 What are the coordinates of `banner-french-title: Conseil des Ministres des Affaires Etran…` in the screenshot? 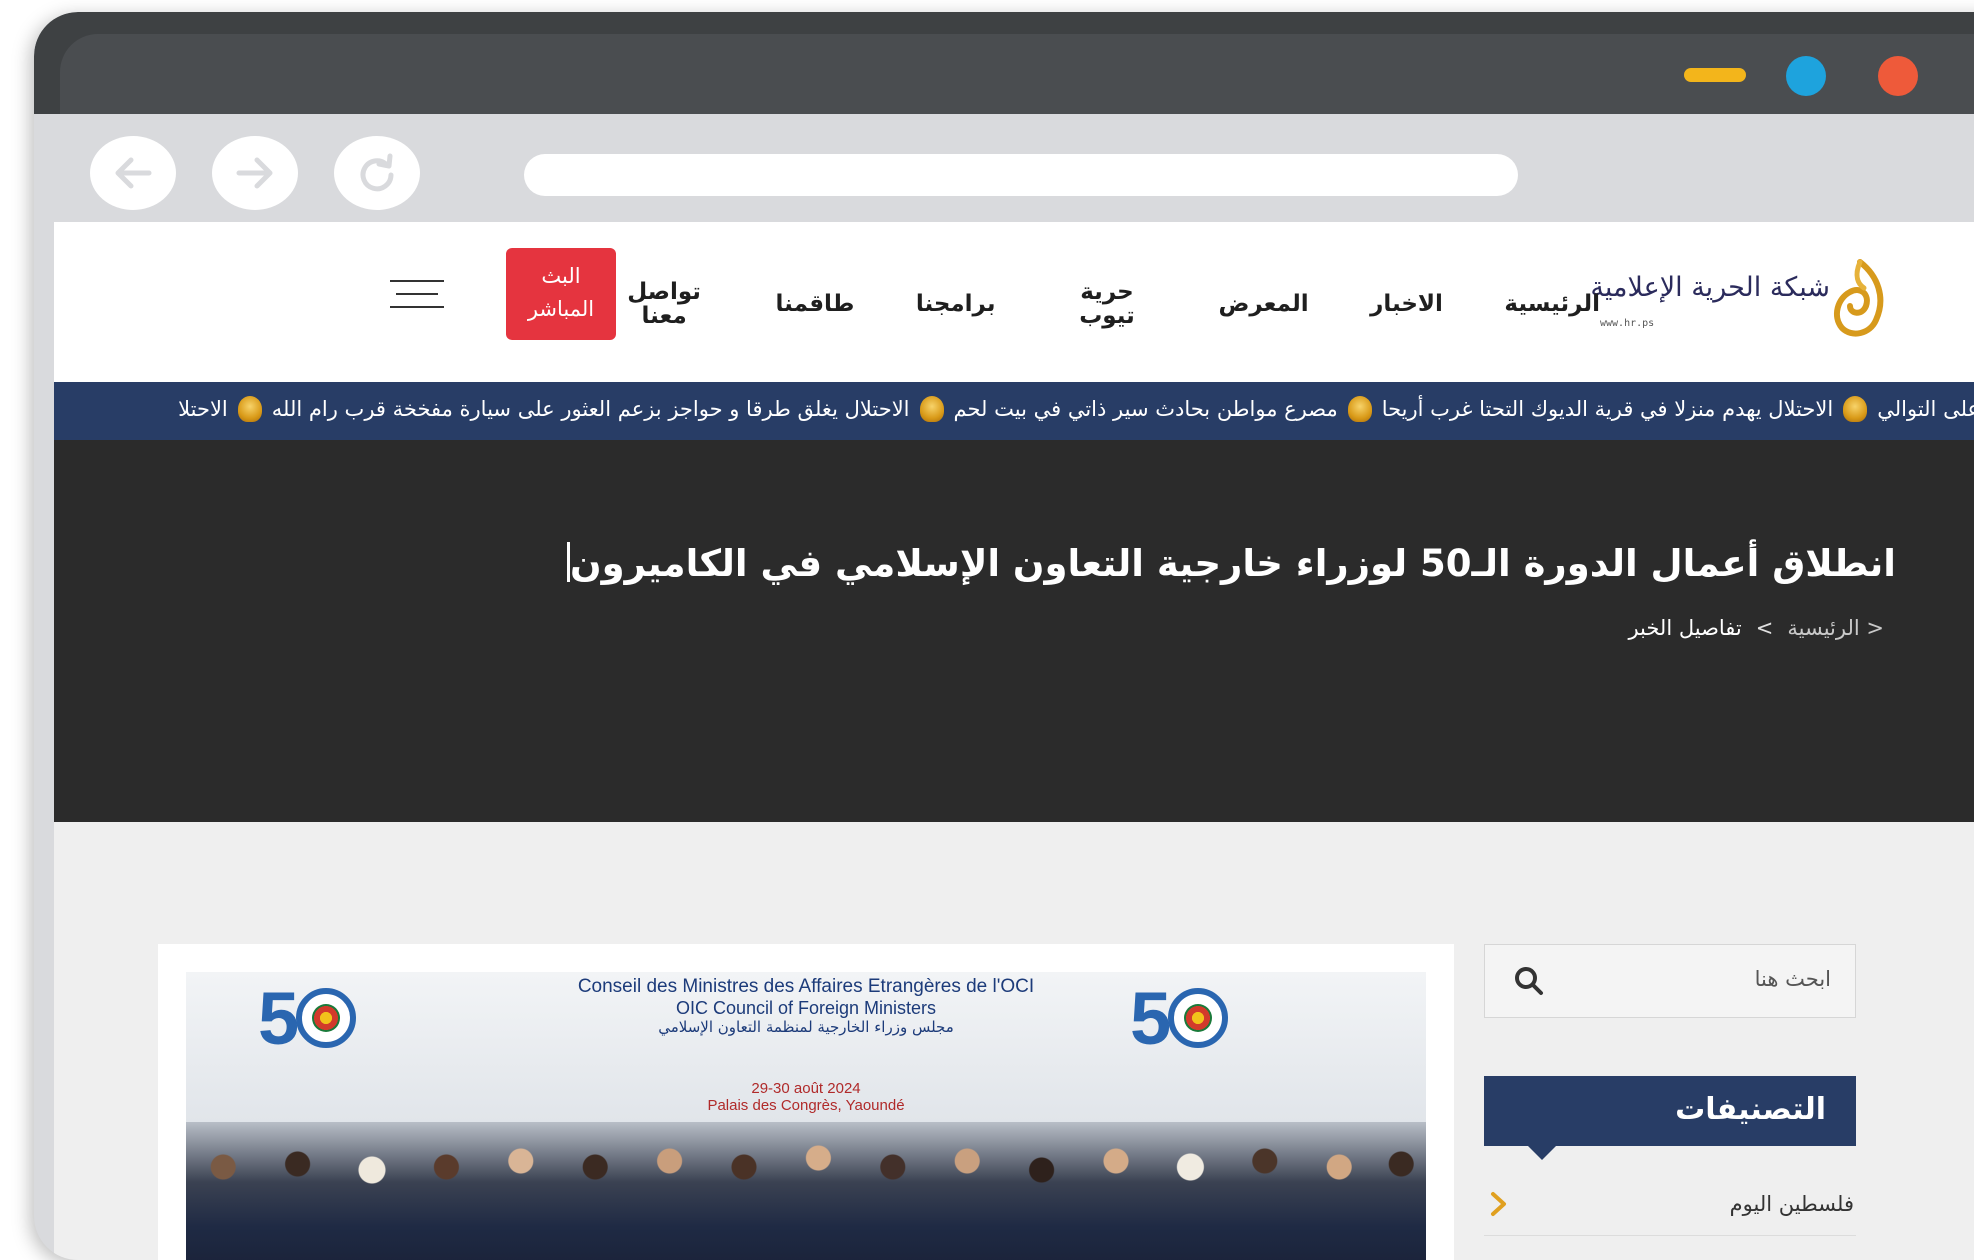 It's located at (806, 986).